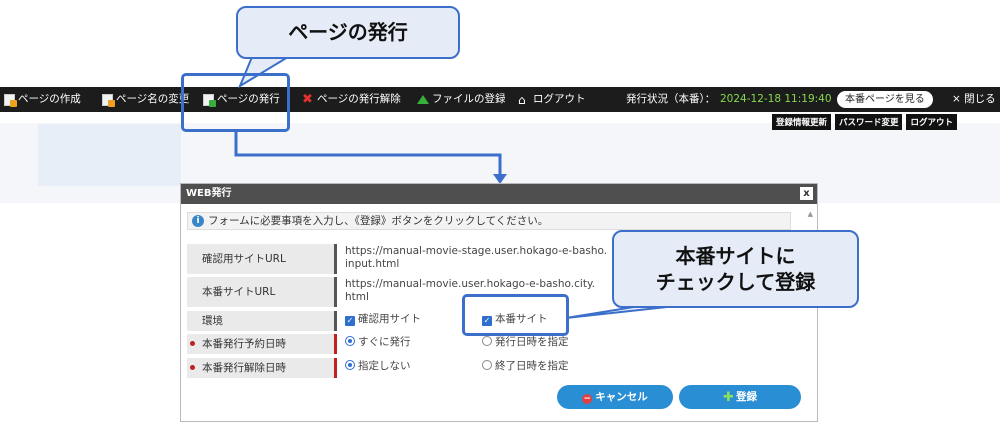 The height and width of the screenshot is (422, 1000). I want to click on callout-check-live-site: 本番サイトに チェックして登録, so click(735, 269).